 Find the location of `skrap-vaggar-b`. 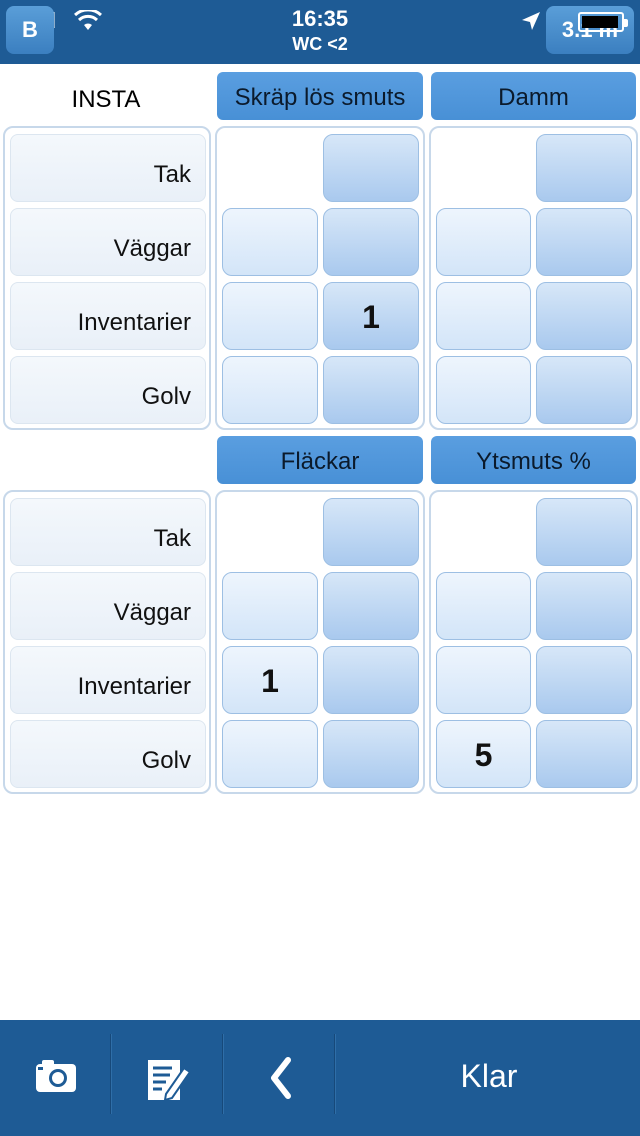

skrap-vaggar-b is located at coordinates (371, 242).